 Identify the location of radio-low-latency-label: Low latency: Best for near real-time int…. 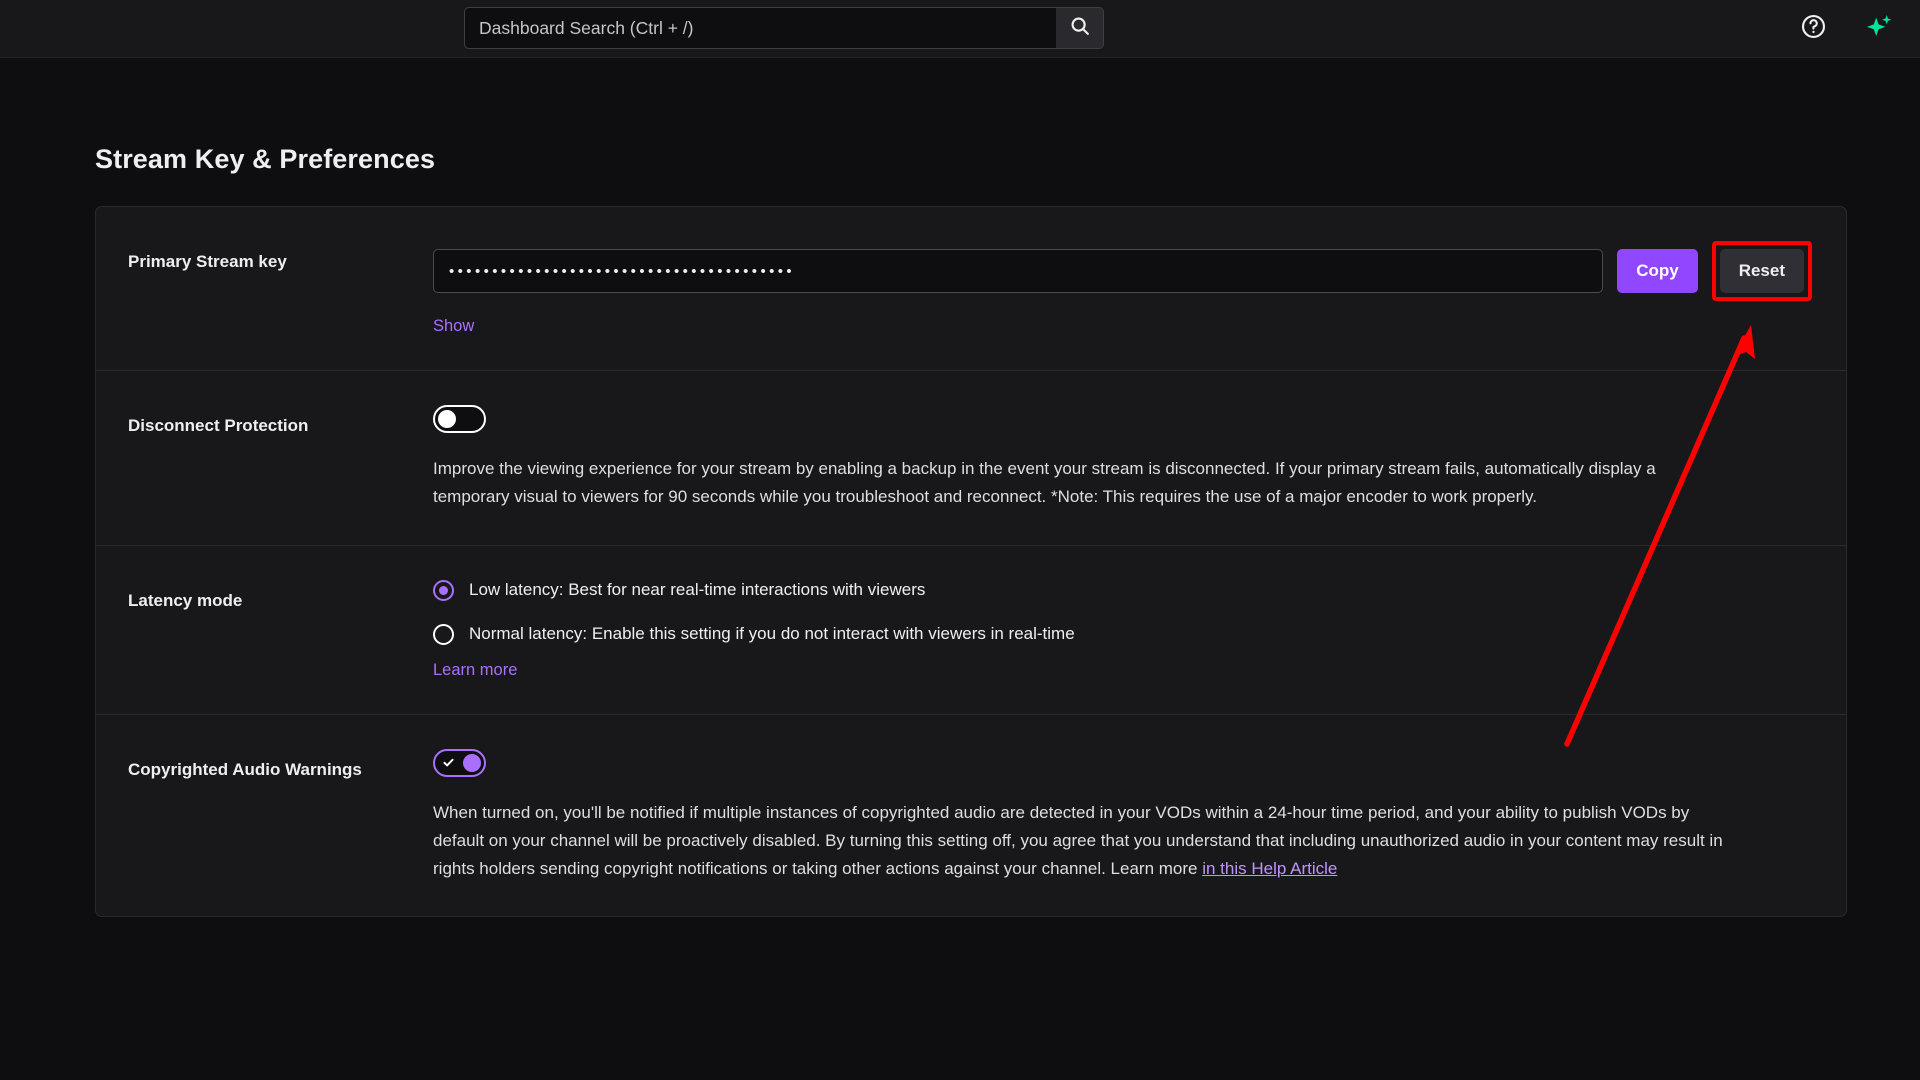
(697, 590).